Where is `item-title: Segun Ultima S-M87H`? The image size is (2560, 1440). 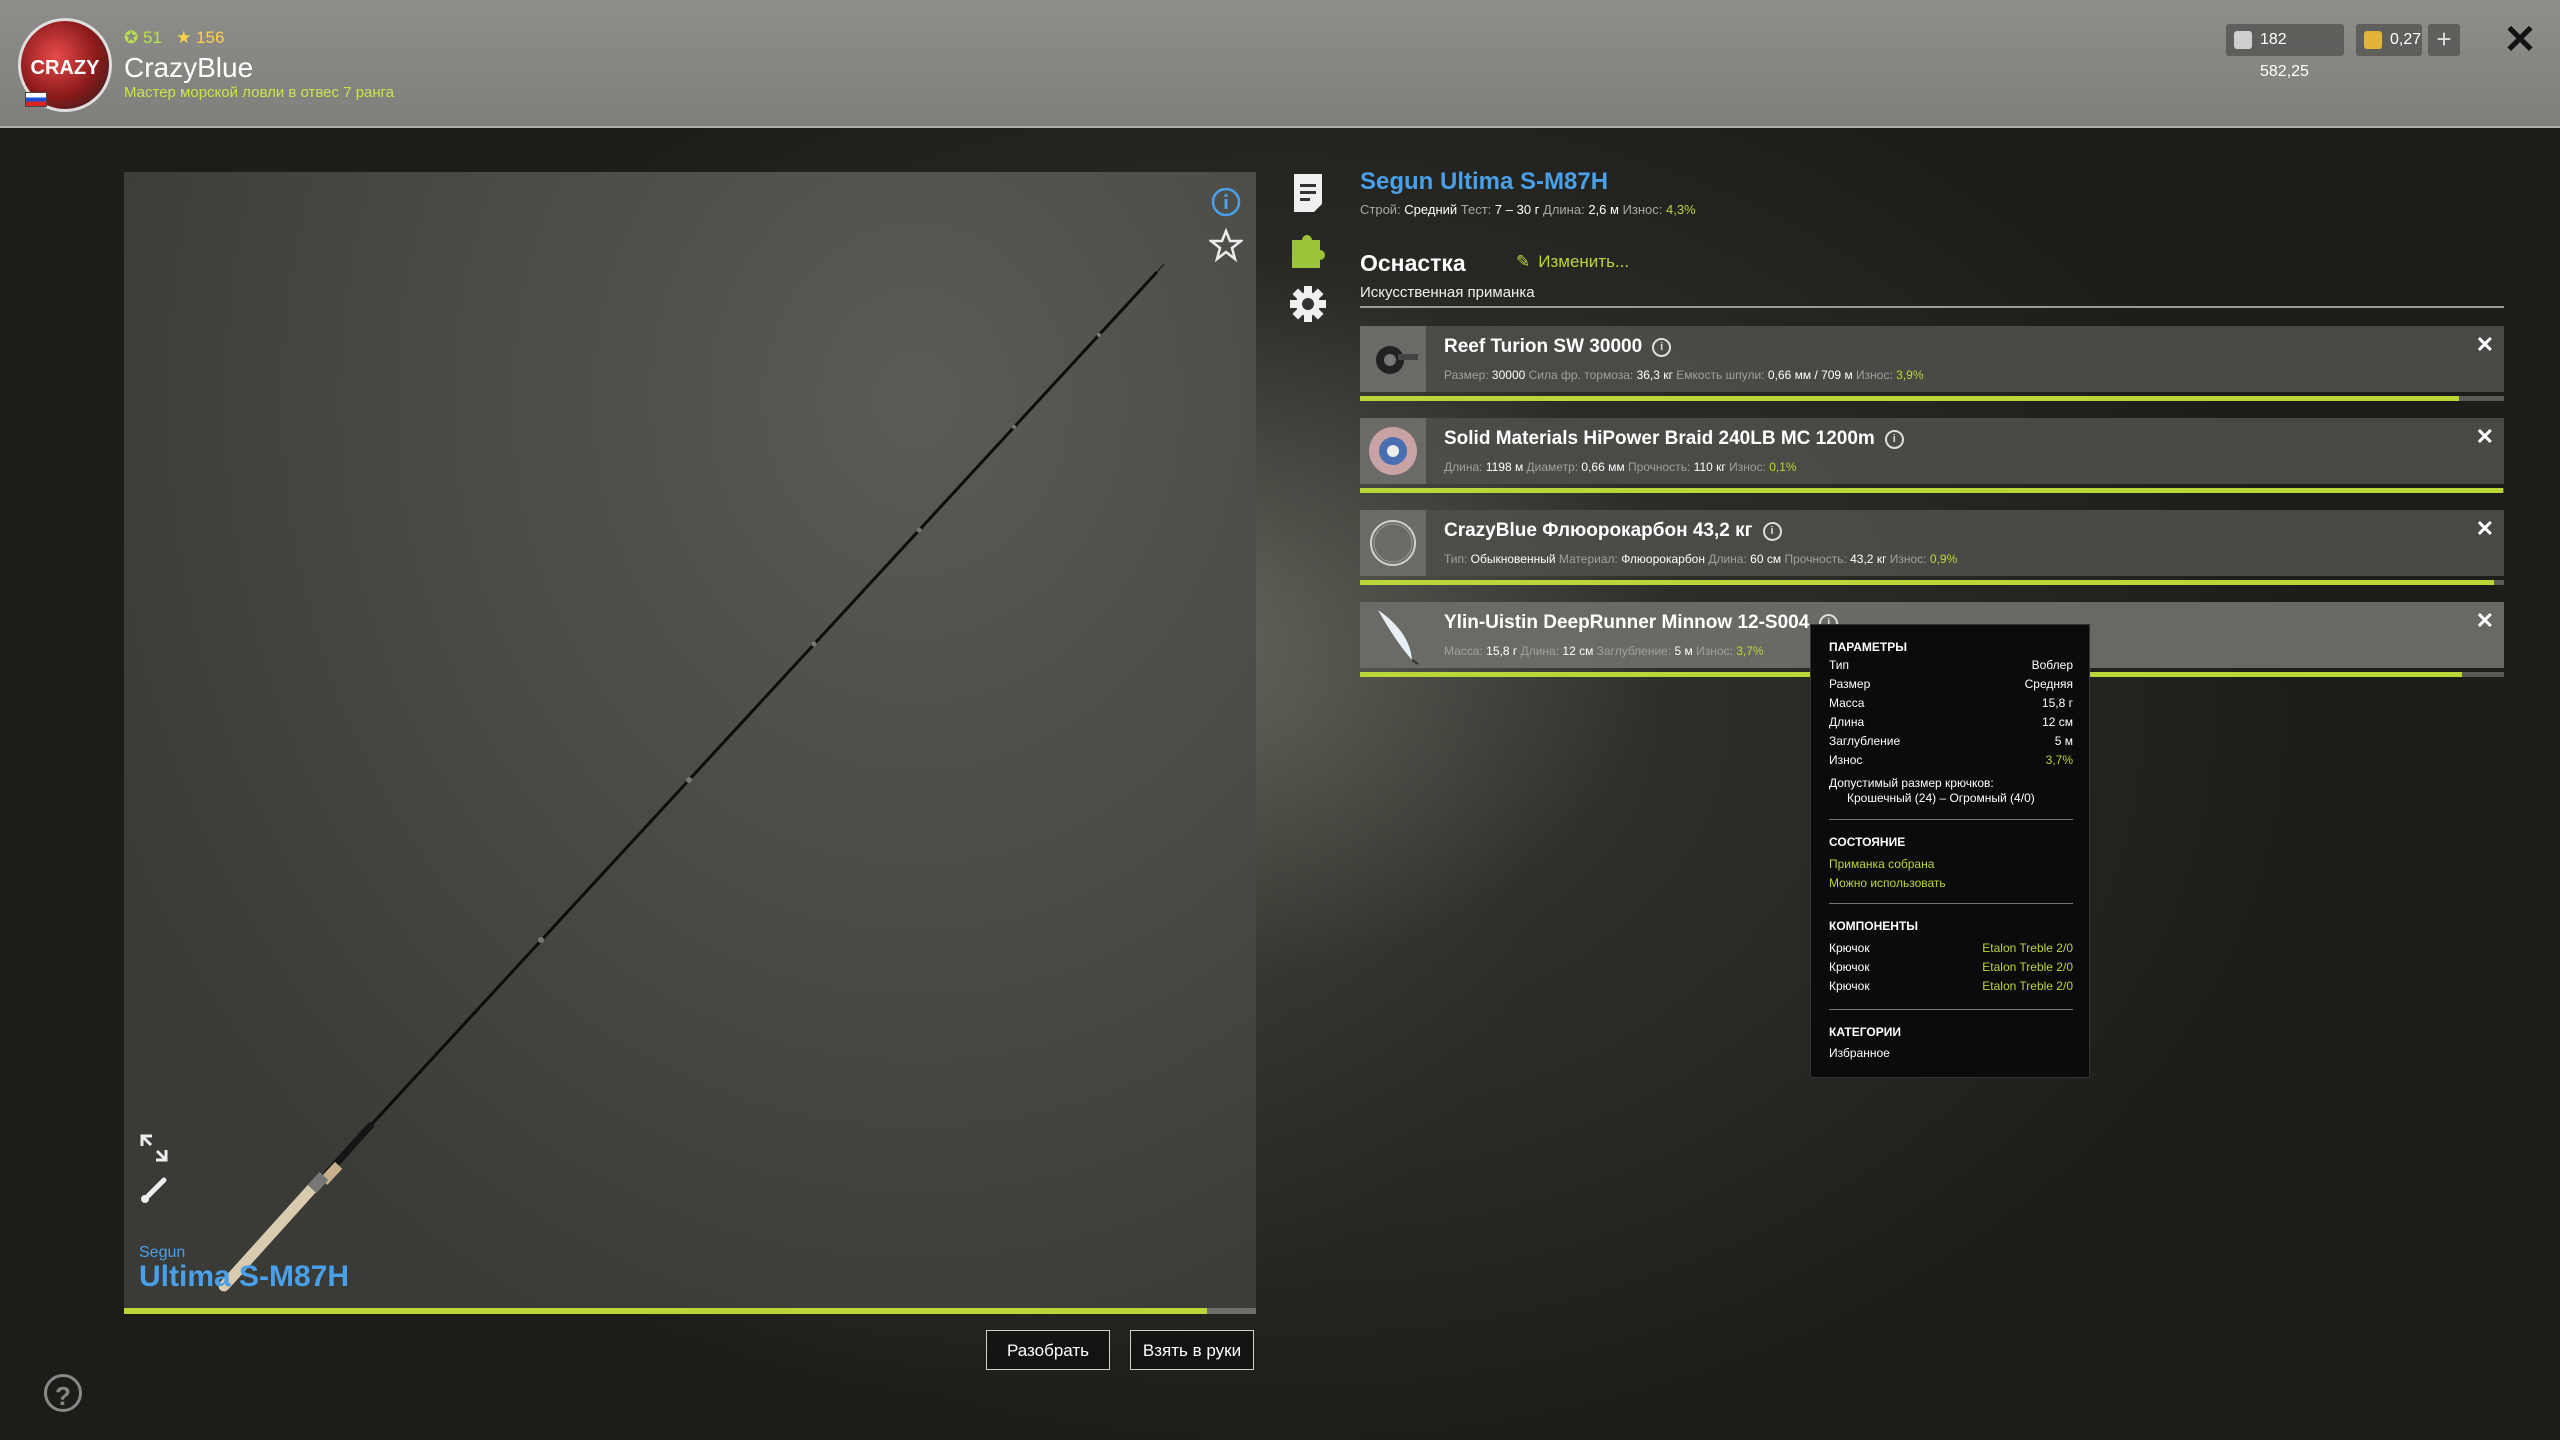 item-title: Segun Ultima S-M87H is located at coordinates (1484, 181).